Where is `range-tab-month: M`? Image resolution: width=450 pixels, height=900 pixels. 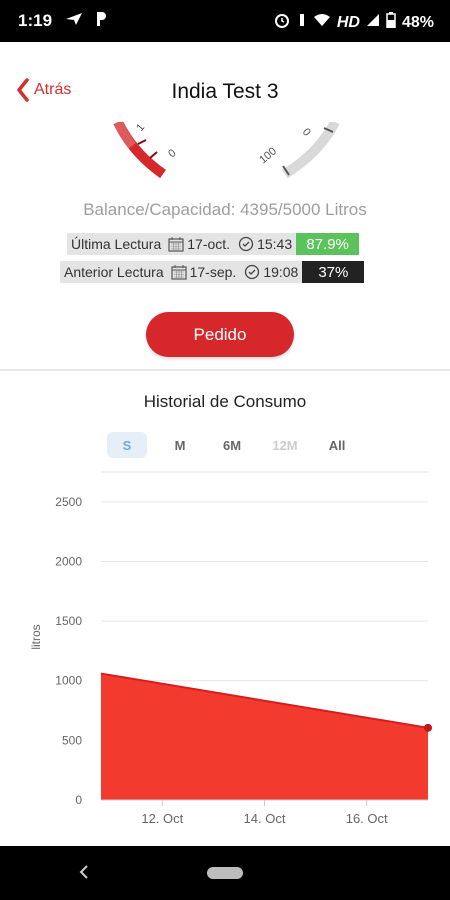 range-tab-month: M is located at coordinates (180, 445).